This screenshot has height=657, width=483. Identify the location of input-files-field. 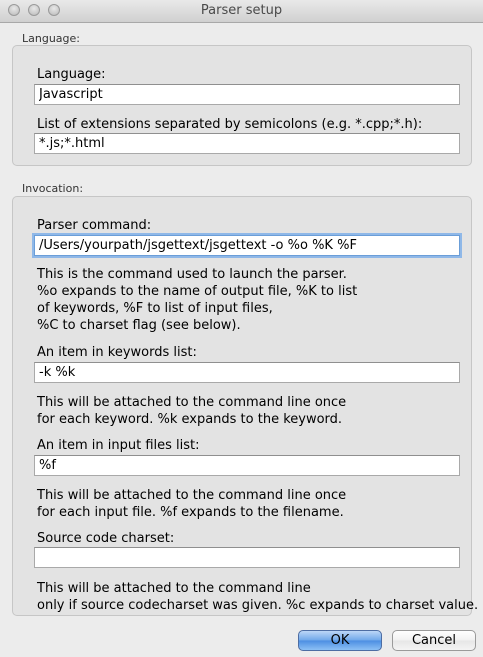
(247, 465).